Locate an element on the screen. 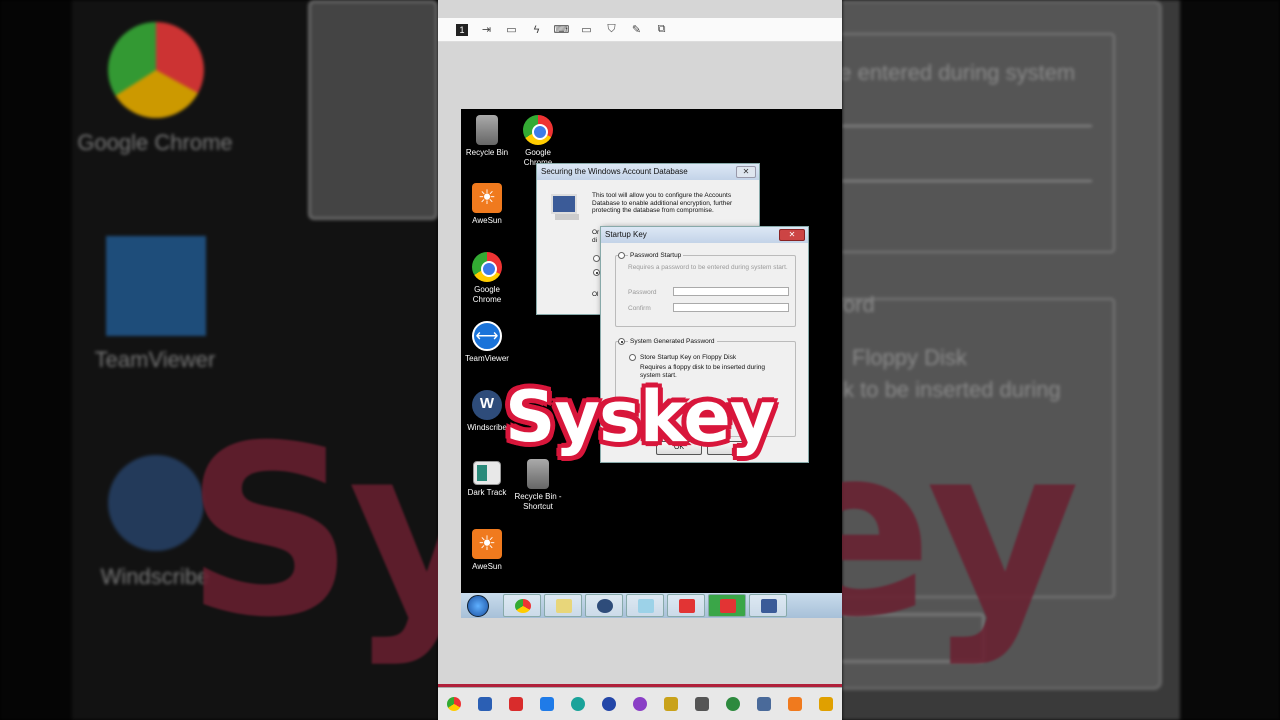 The image size is (1280, 720). taskbar-syskey is located at coordinates (768, 605).